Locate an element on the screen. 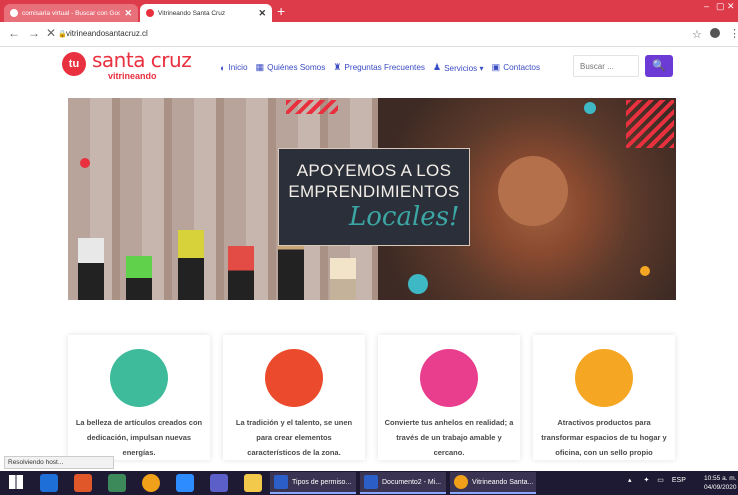  maximize-icon: ▢ is located at coordinates (720, 6).